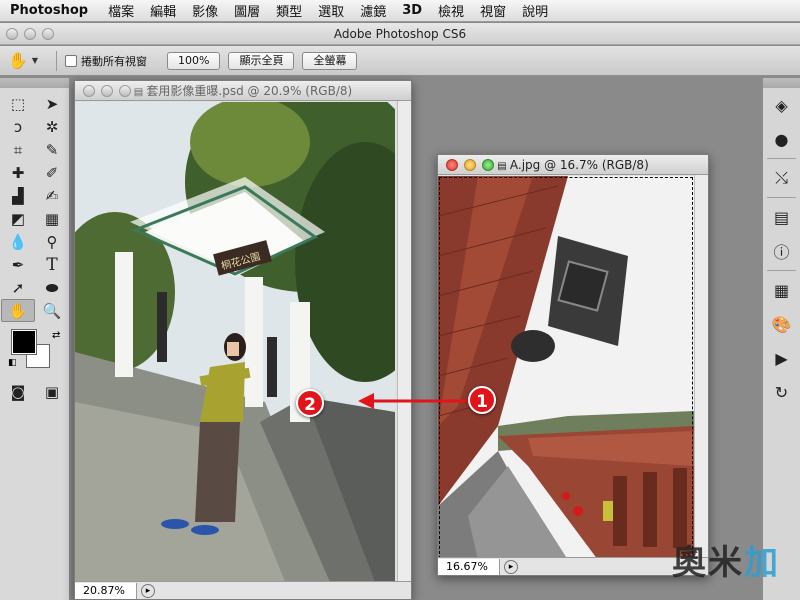 The height and width of the screenshot is (600, 800). What do you see at coordinates (414, 401) in the screenshot?
I see `drag-arrow` at bounding box center [414, 401].